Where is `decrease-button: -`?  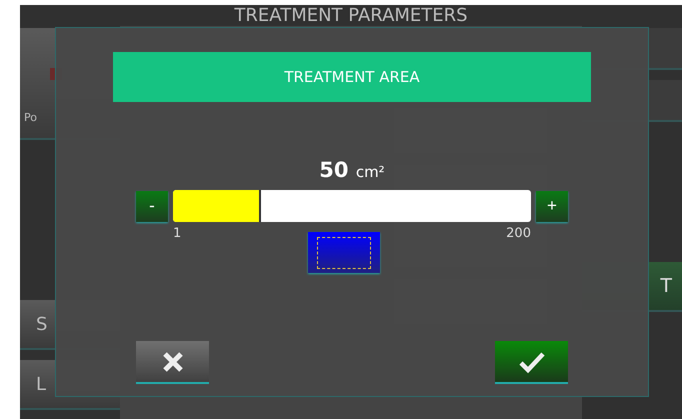 decrease-button: - is located at coordinates (152, 206).